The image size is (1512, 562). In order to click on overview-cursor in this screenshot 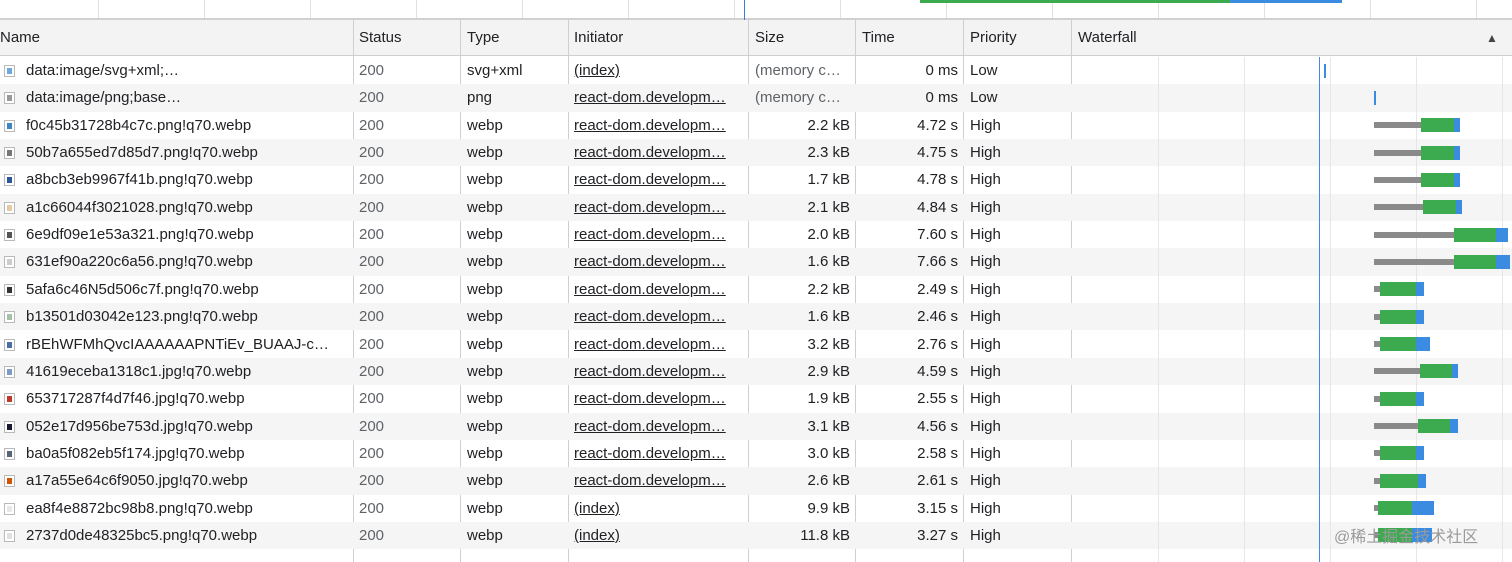, I will do `click(744, 10)`.